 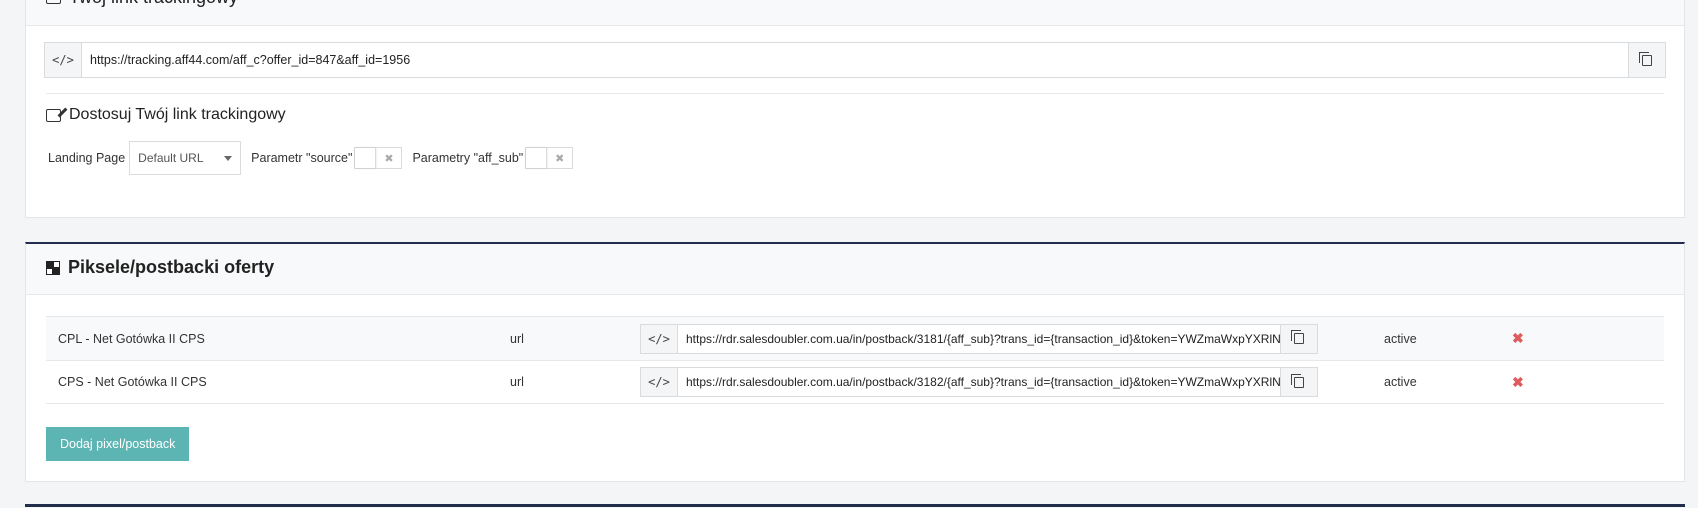 What do you see at coordinates (160, 267) in the screenshot?
I see `pixels-title: Piksele/postbacki oferty` at bounding box center [160, 267].